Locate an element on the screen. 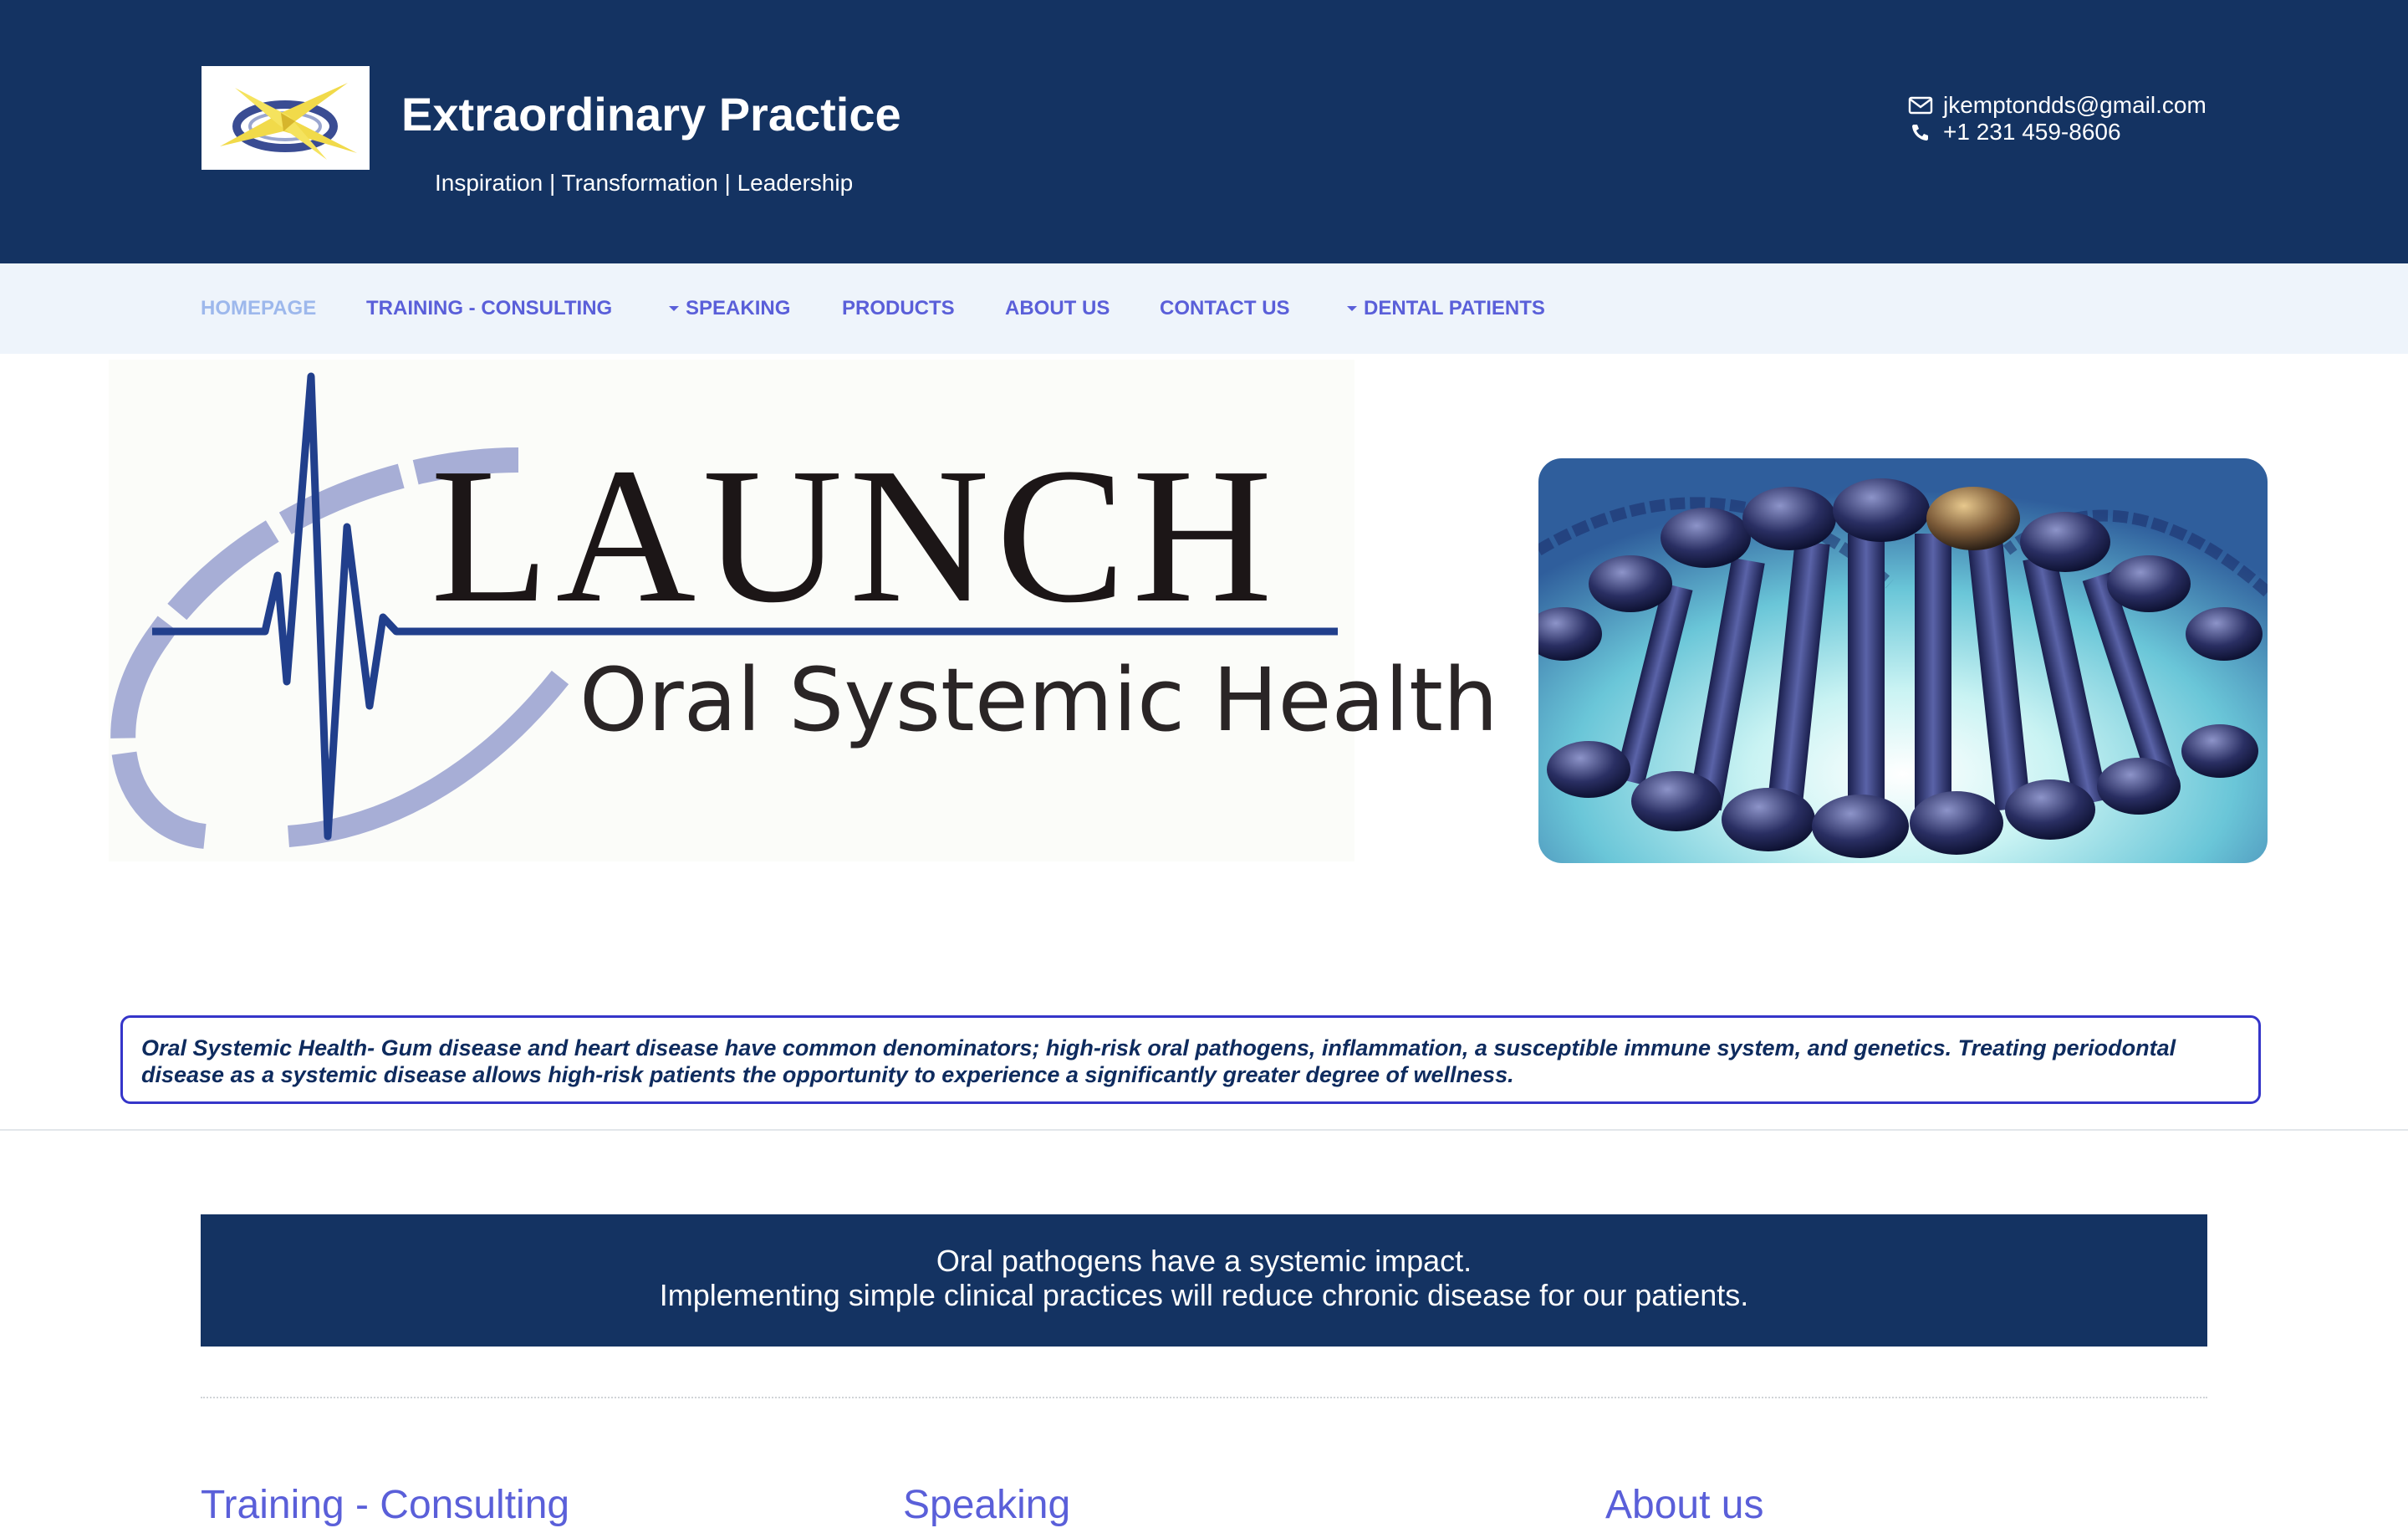 Image resolution: width=2408 pixels, height=1528 pixels. email-row: jkemptondds@gmail.com is located at coordinates (2057, 106).